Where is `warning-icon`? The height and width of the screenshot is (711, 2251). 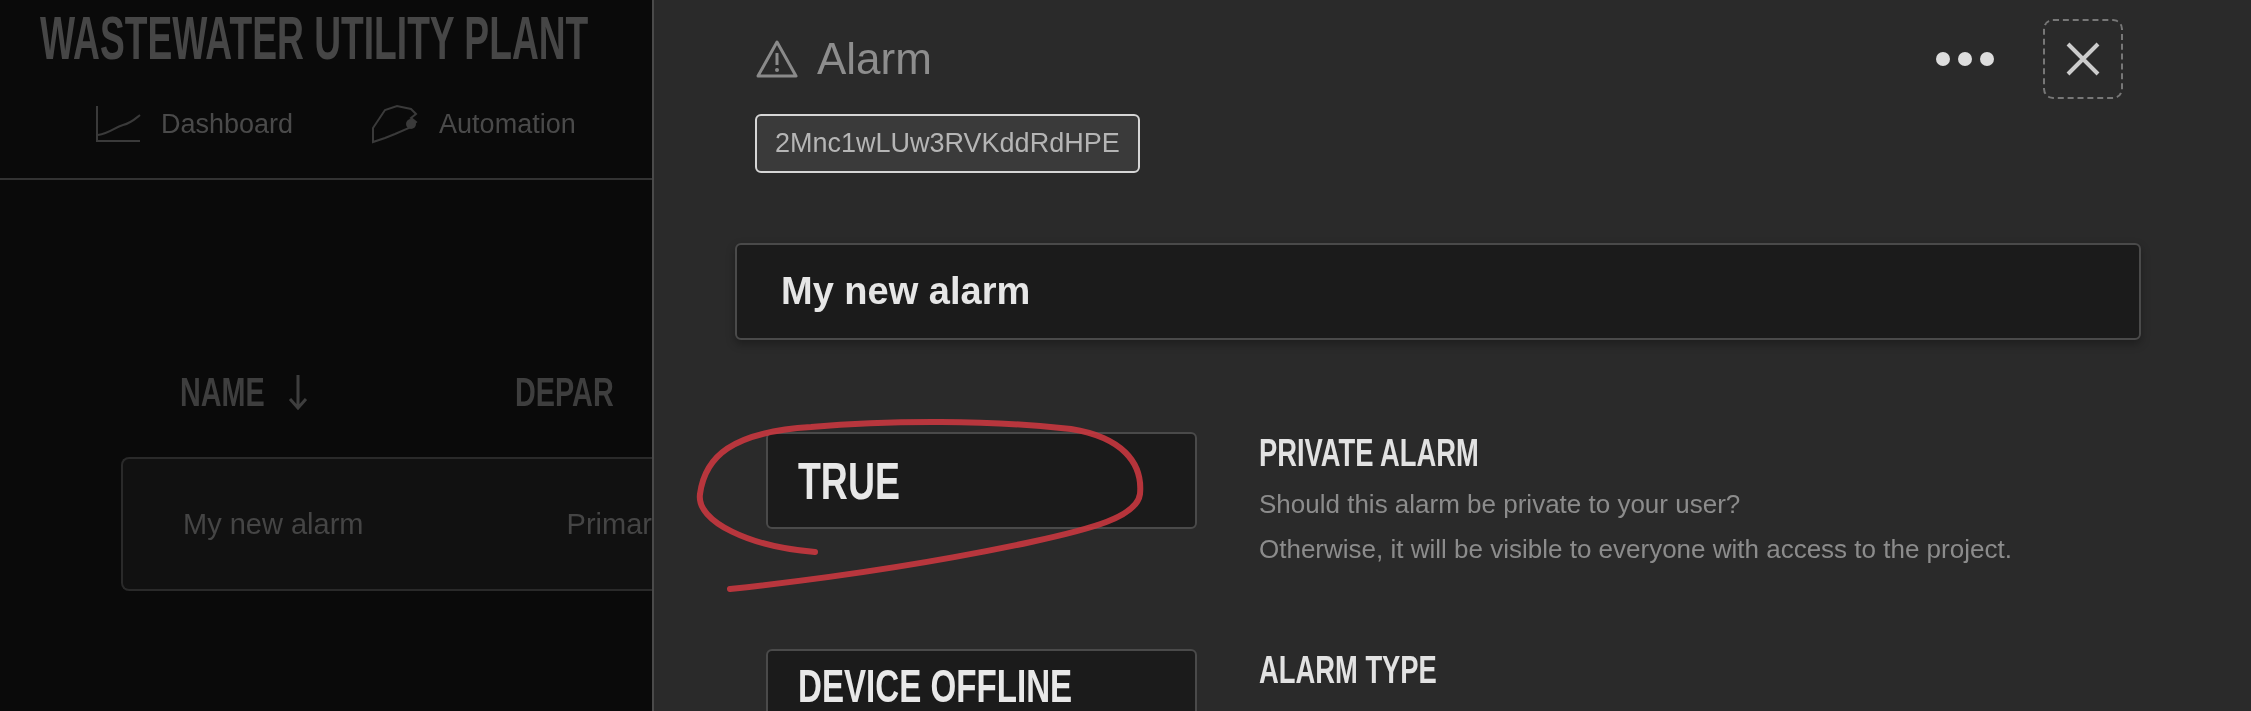 warning-icon is located at coordinates (777, 59).